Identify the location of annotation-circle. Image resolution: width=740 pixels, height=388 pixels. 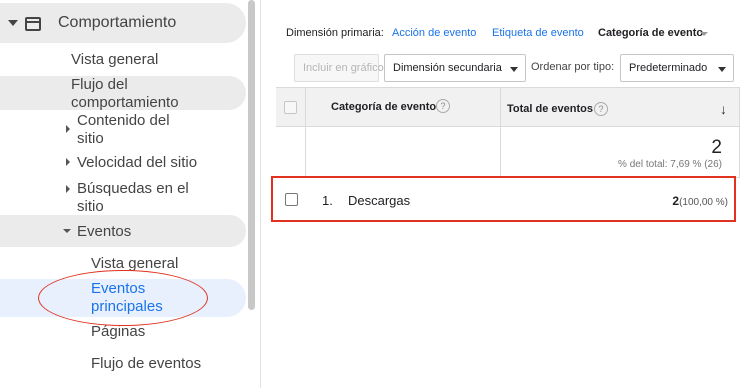
(123, 298).